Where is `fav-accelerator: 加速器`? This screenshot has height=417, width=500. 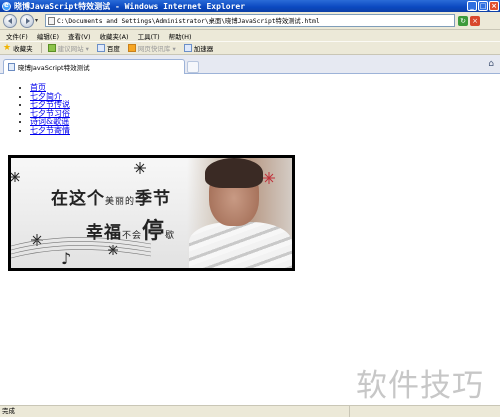
fav-accelerator: 加速器 is located at coordinates (198, 48).